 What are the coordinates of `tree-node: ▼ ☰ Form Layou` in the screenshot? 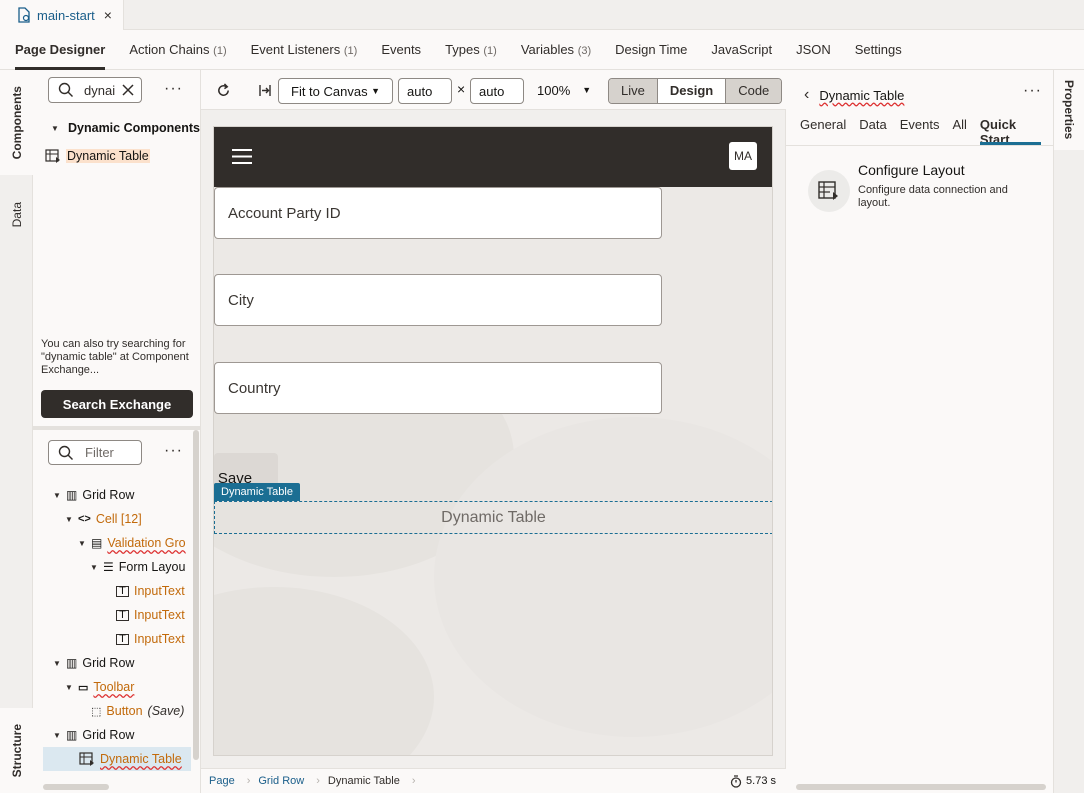 It's located at (141, 567).